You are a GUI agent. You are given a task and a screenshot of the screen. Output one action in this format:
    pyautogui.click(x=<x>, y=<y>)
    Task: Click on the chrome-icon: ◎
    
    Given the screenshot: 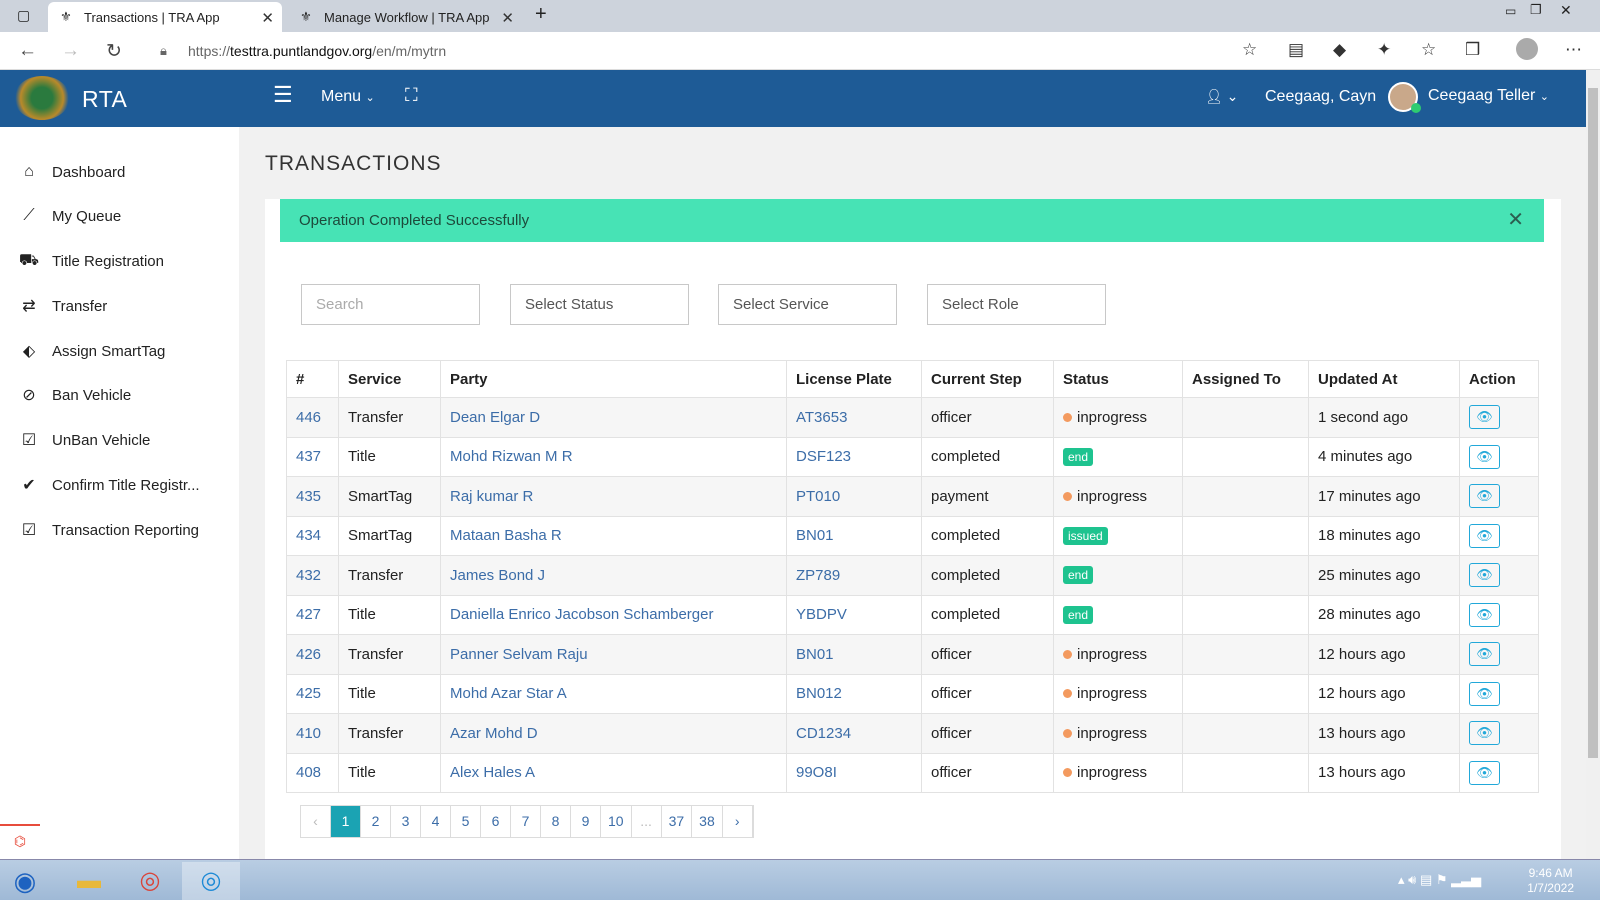 What is the action you would take?
    pyautogui.click(x=150, y=881)
    